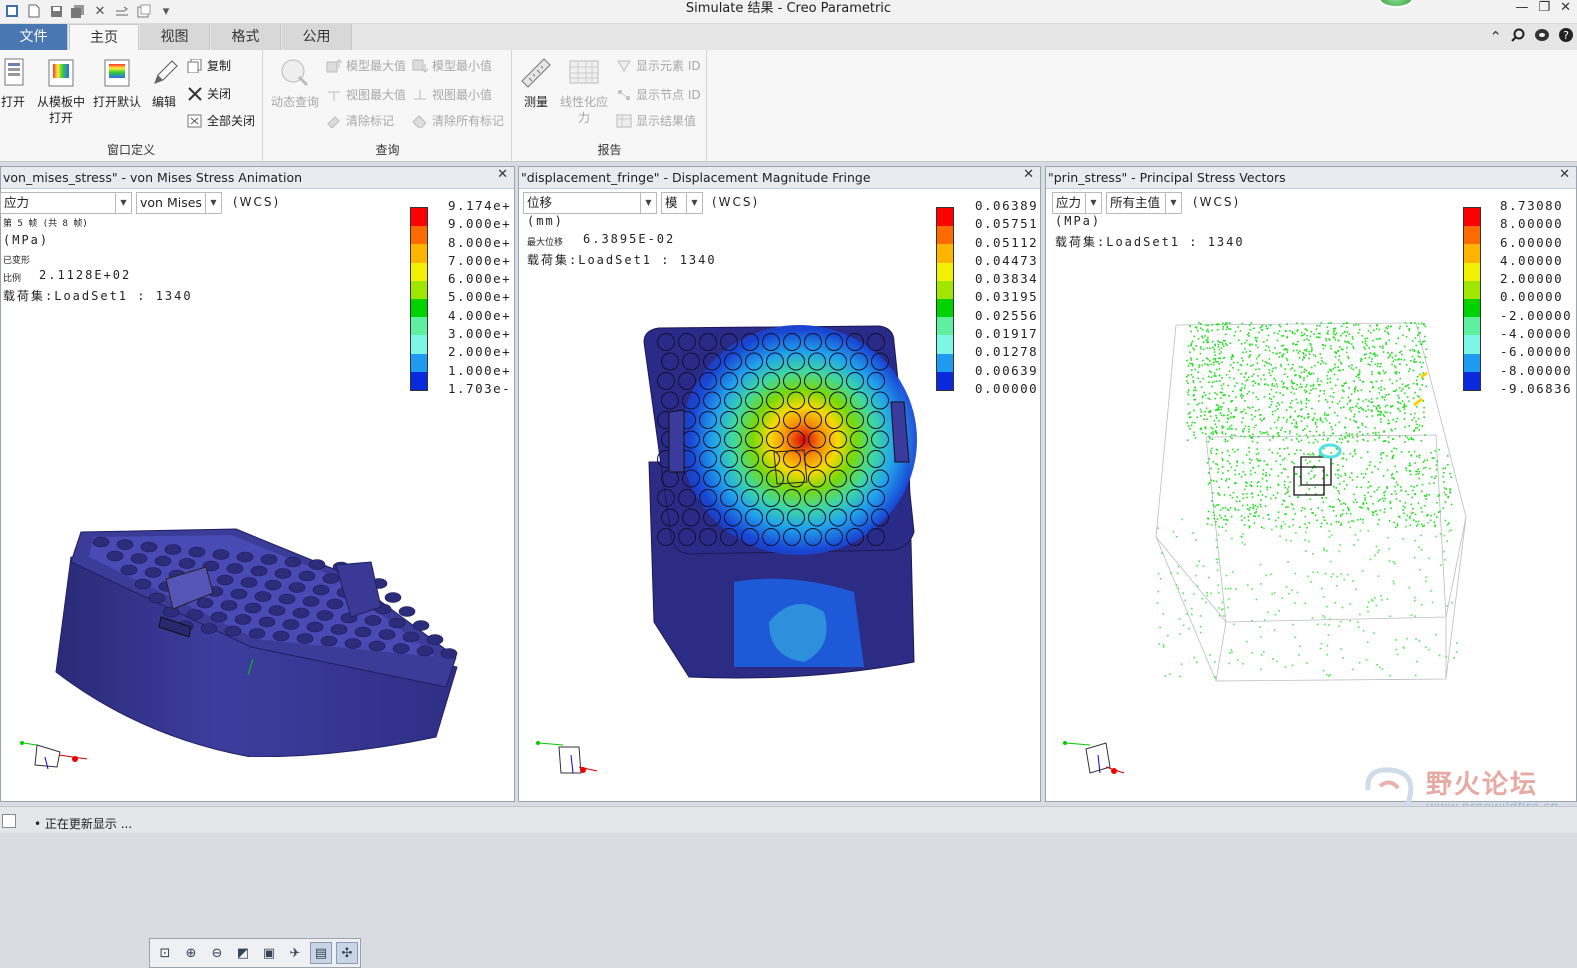 This screenshot has height=968, width=1577. I want to click on principal-stress-model-view, so click(1311, 504).